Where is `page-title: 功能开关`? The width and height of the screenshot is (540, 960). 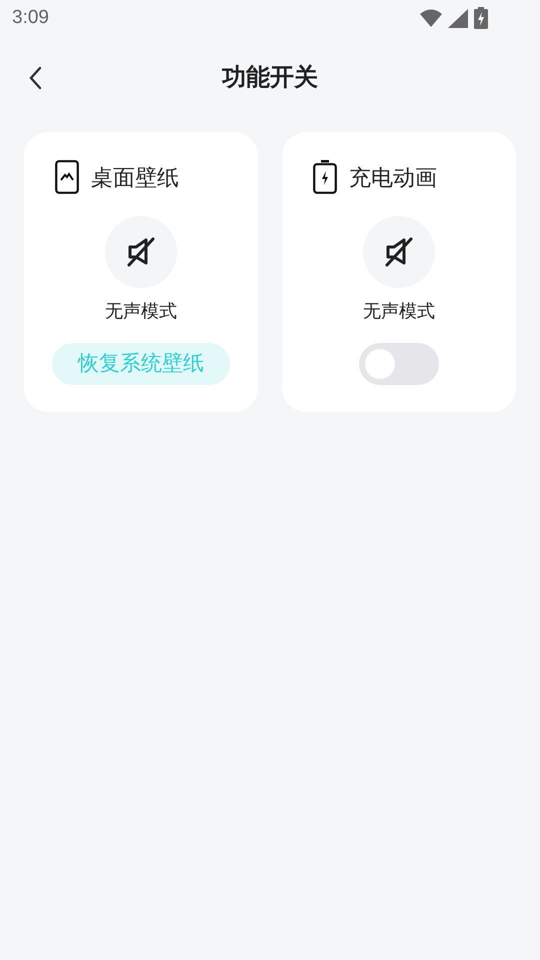
page-title: 功能开关 is located at coordinates (270, 78).